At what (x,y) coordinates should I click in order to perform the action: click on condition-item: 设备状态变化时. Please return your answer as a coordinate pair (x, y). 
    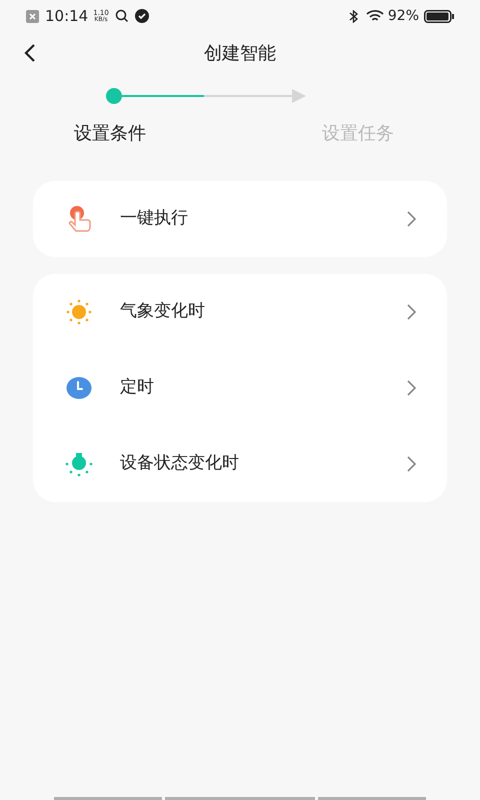
    Looking at the image, I should click on (240, 464).